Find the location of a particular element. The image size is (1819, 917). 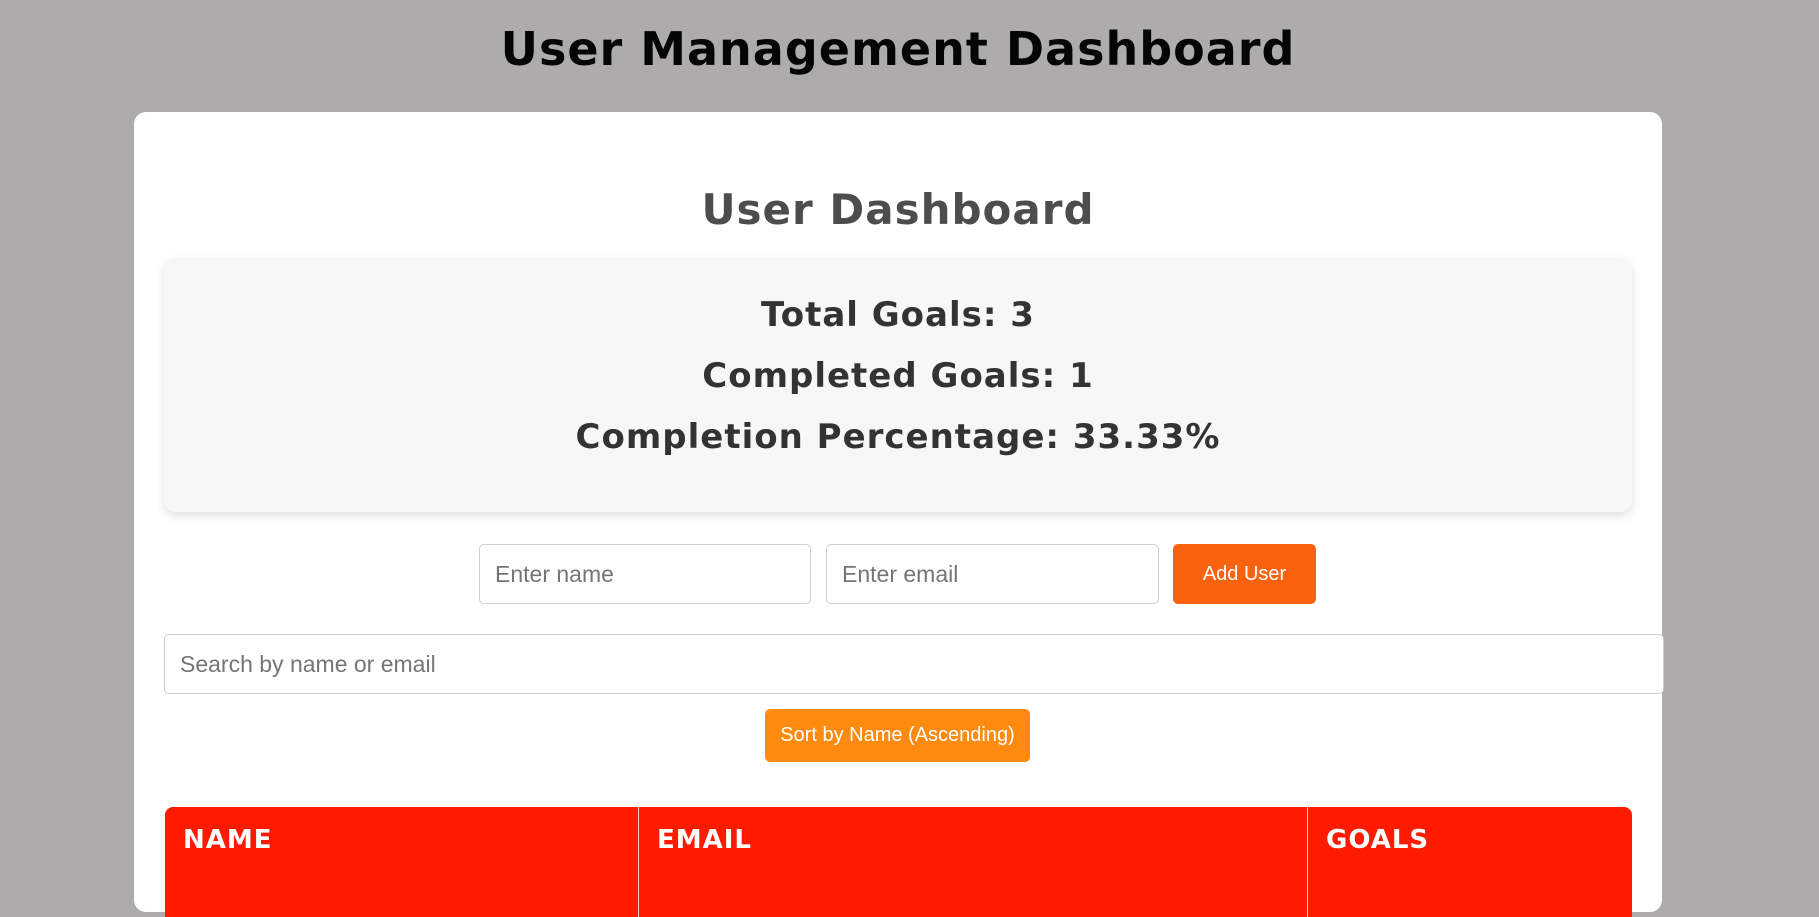

column-header-email: Email is located at coordinates (973, 862).